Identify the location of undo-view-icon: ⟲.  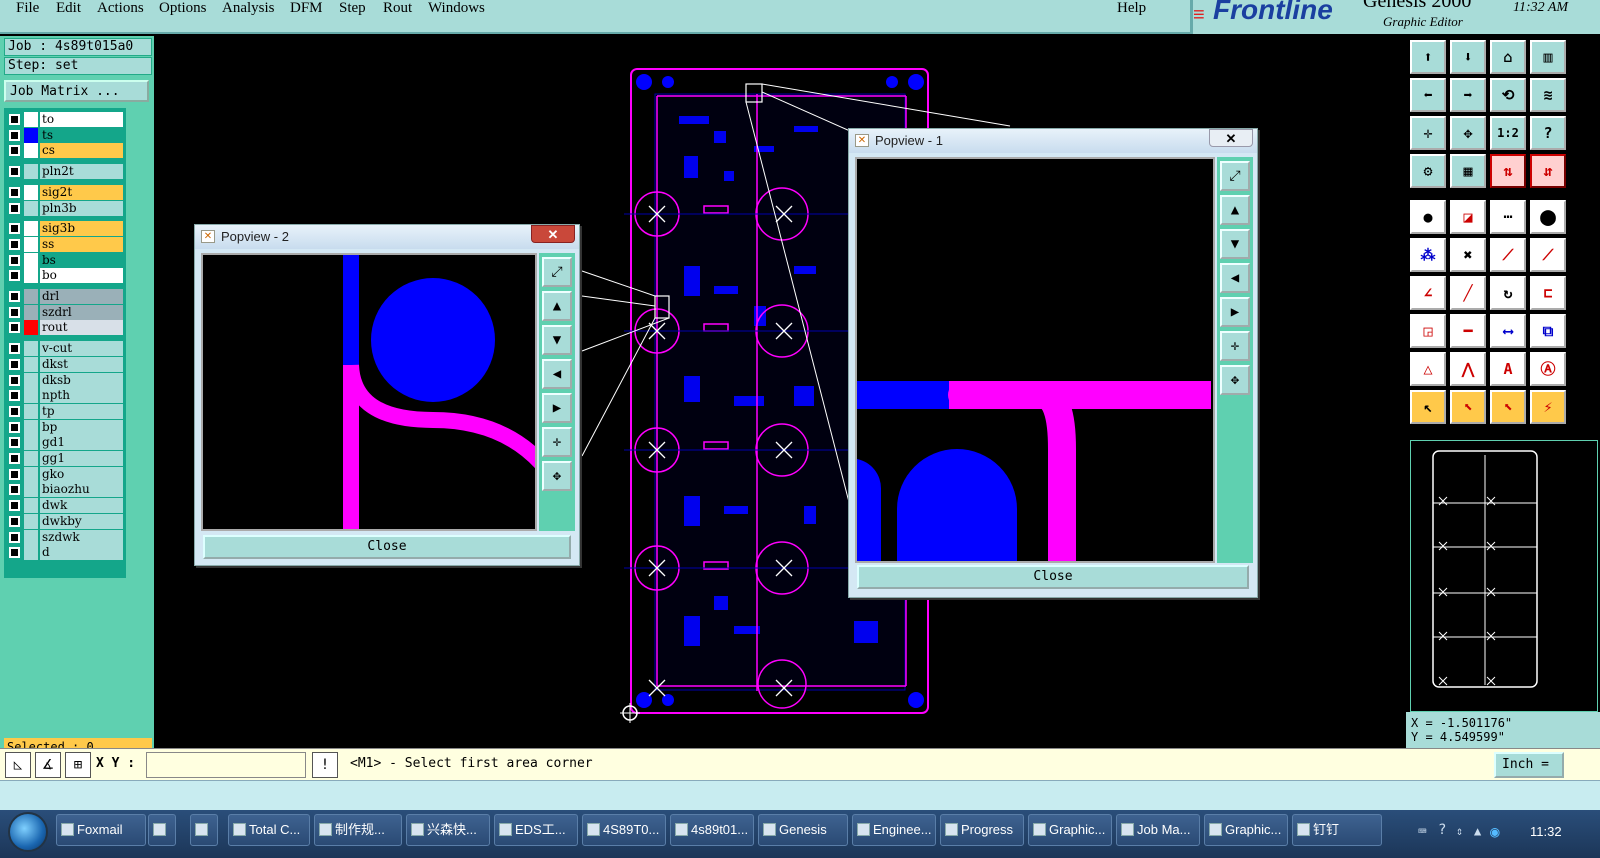
(1508, 95).